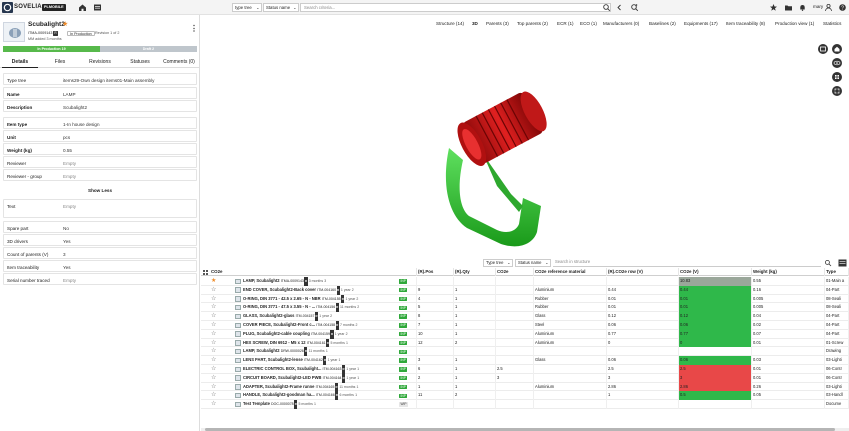 This screenshot has width=849, height=431. What do you see at coordinates (256, 403) in the screenshot?
I see `row-name: Test Template` at bounding box center [256, 403].